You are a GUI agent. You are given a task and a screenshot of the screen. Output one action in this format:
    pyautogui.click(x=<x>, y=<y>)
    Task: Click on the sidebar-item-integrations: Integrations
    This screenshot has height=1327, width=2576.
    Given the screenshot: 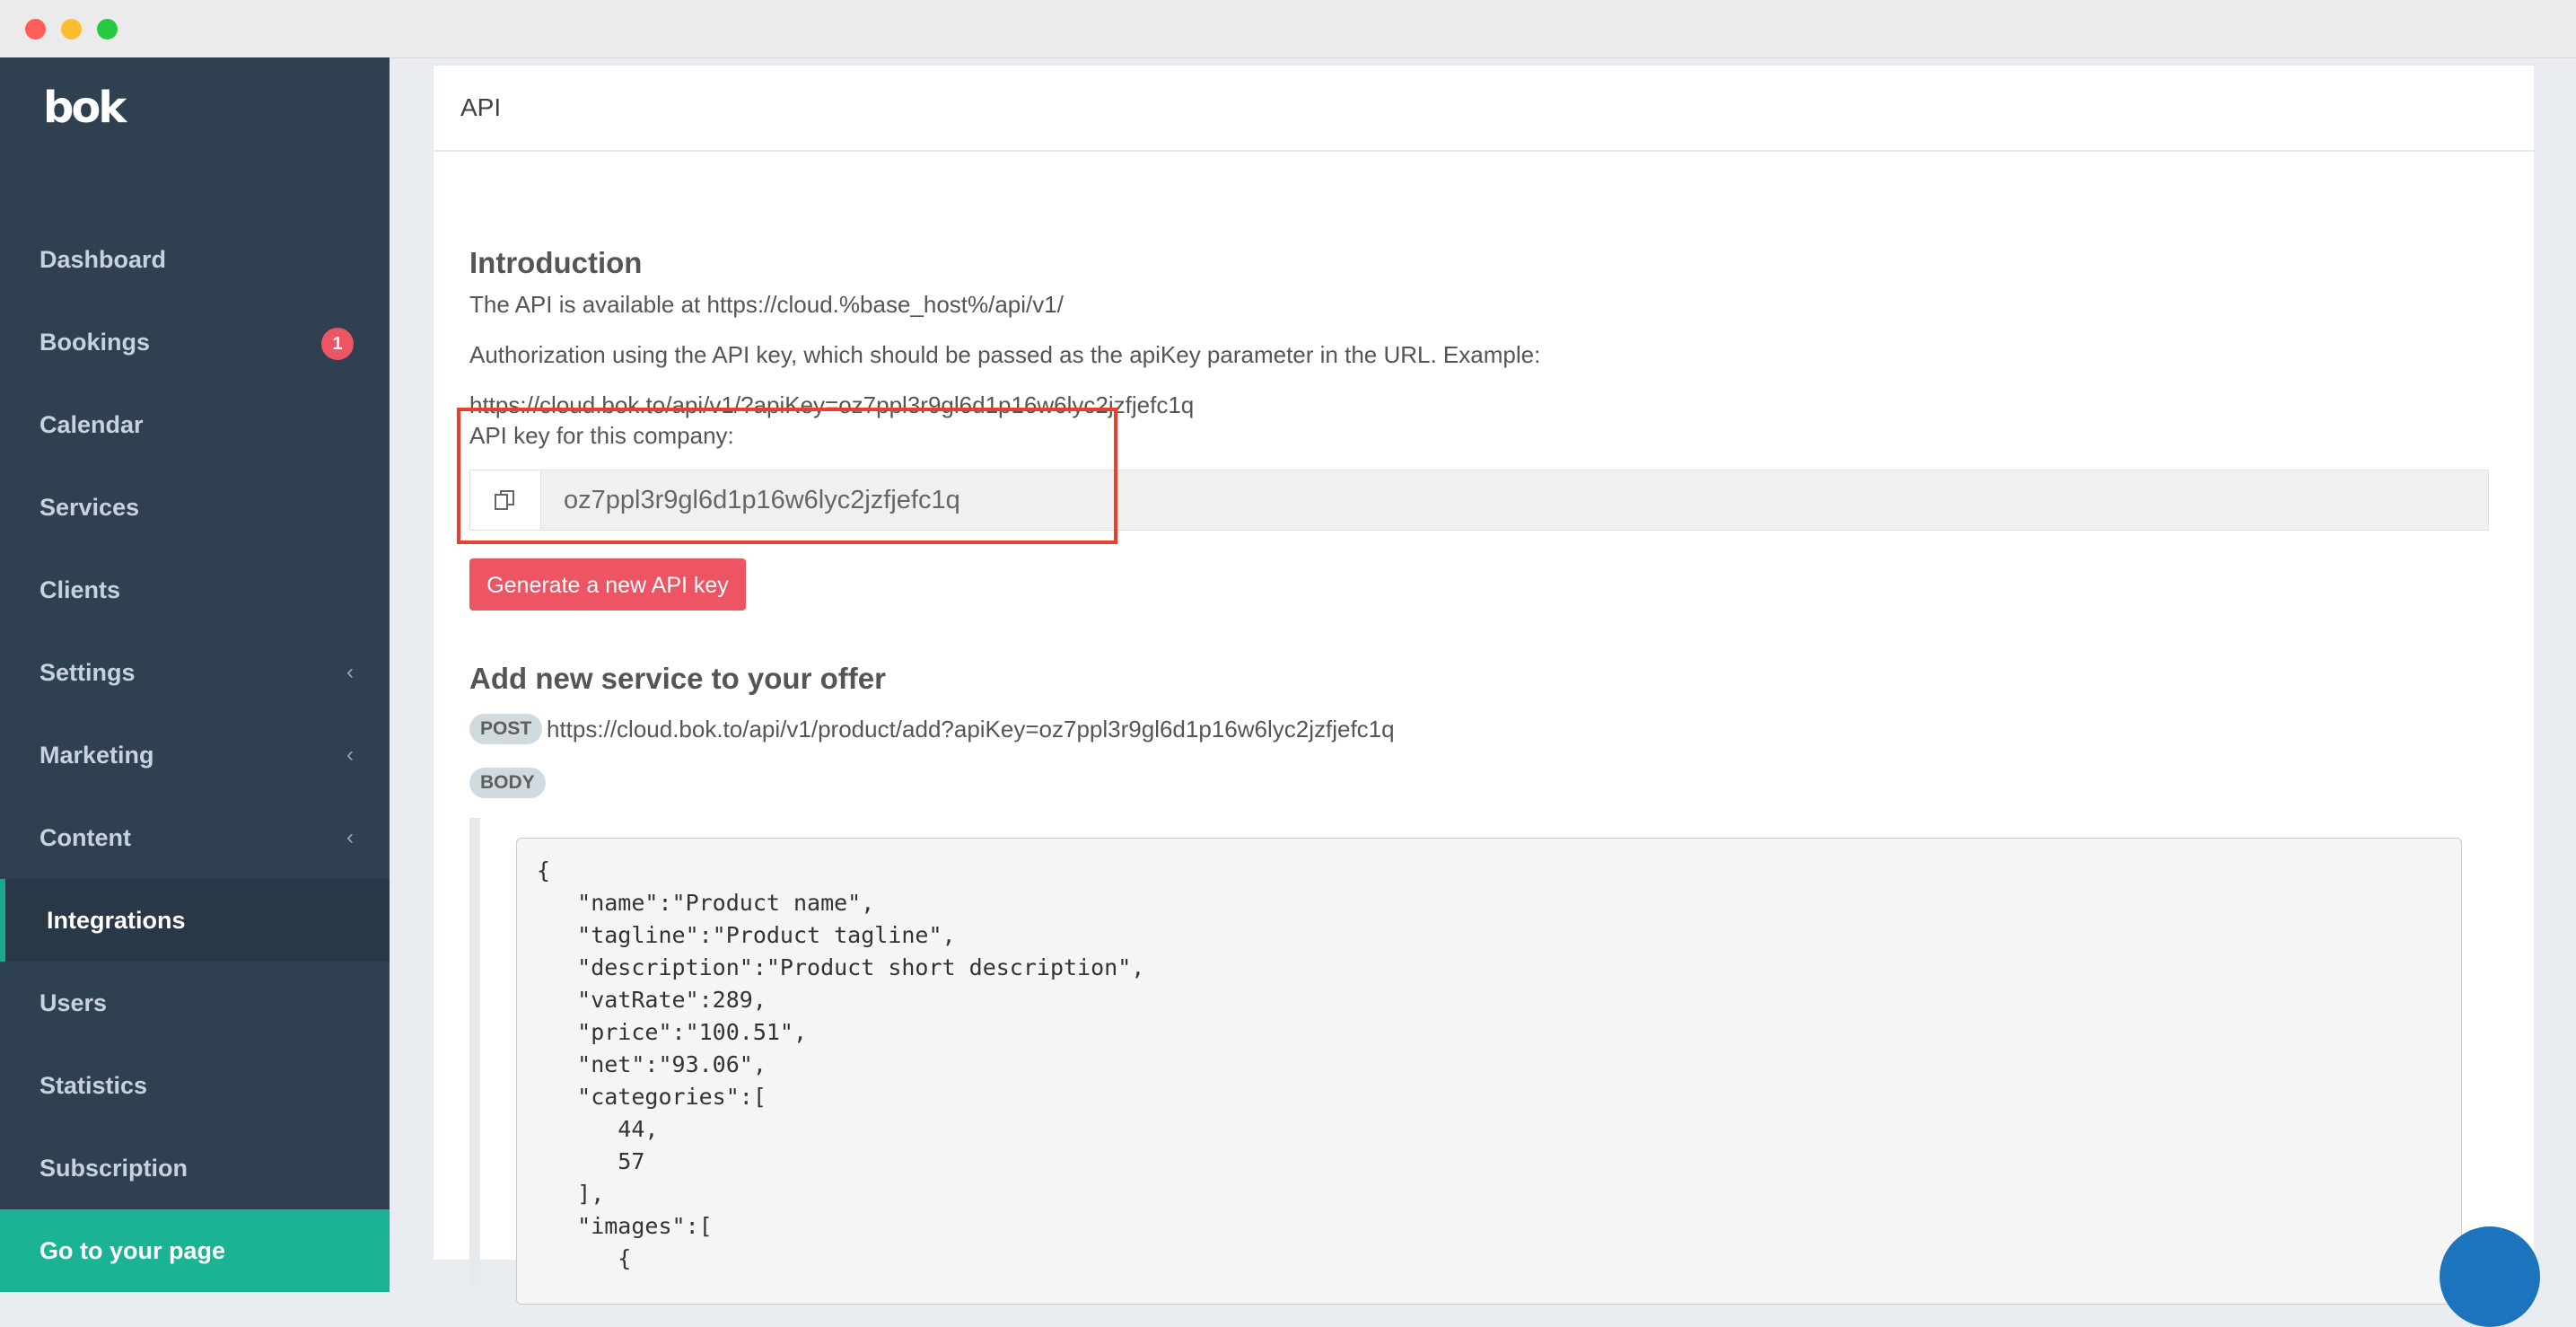 What is the action you would take?
    pyautogui.click(x=195, y=920)
    